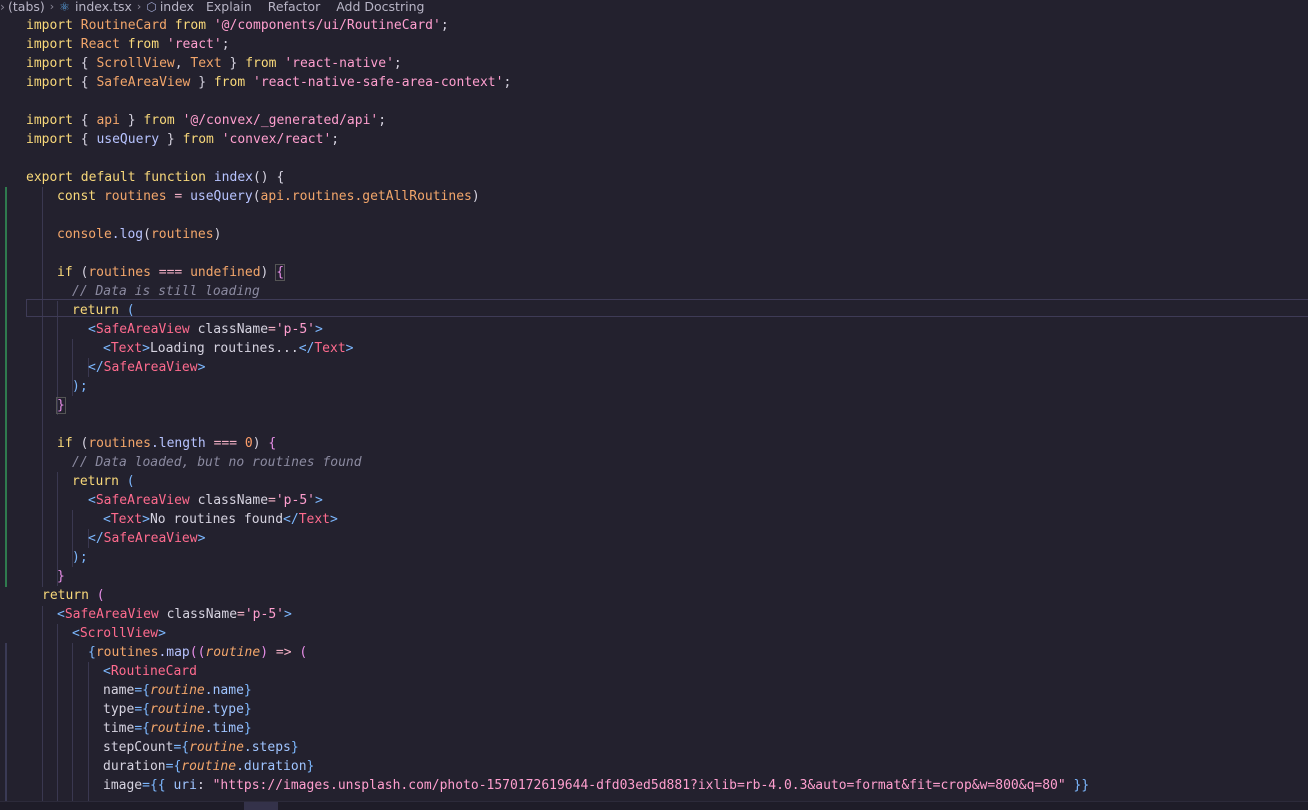 This screenshot has height=810, width=1308. I want to click on code-line: name={routine.name}, so click(177, 690).